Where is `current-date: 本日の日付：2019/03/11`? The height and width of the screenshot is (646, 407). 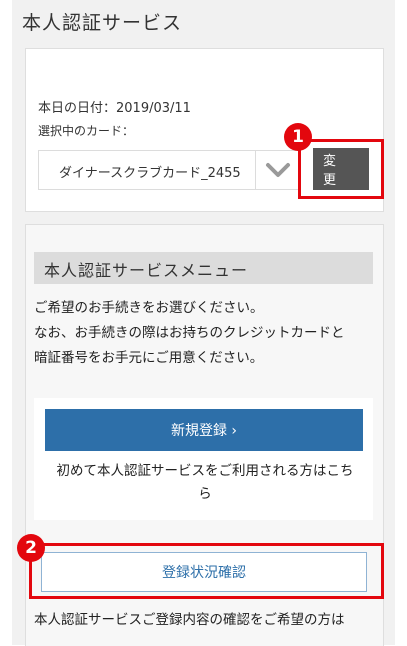
current-date: 本日の日付：2019/03/11 is located at coordinates (114, 108).